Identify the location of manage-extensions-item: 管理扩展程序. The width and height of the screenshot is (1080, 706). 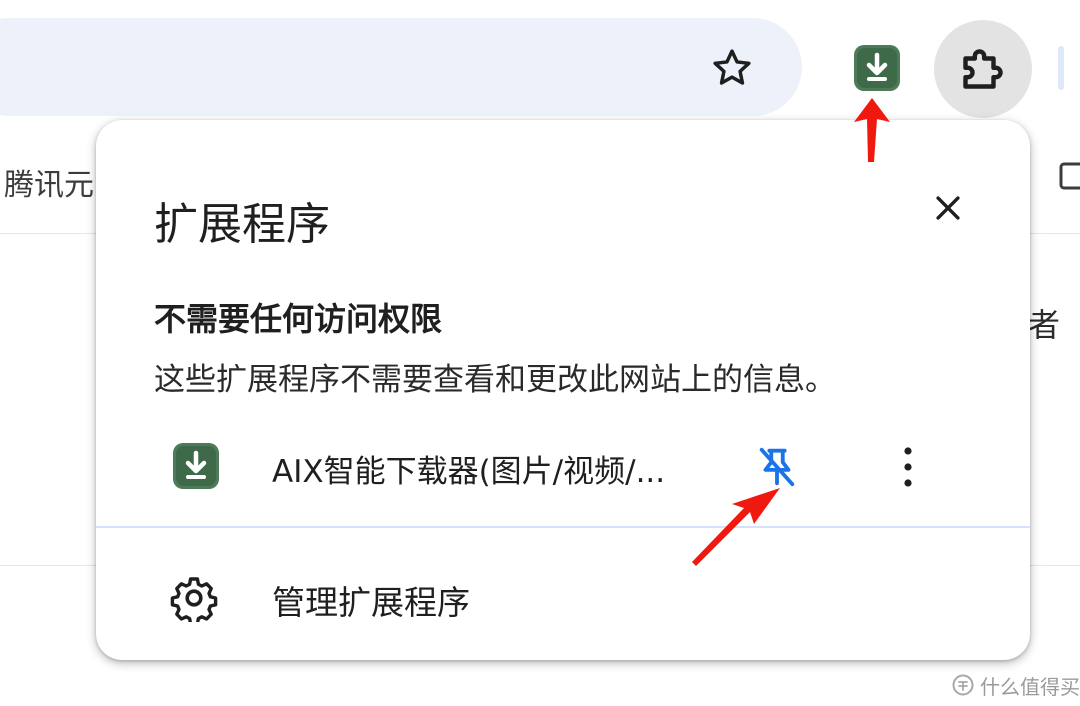
(563, 597).